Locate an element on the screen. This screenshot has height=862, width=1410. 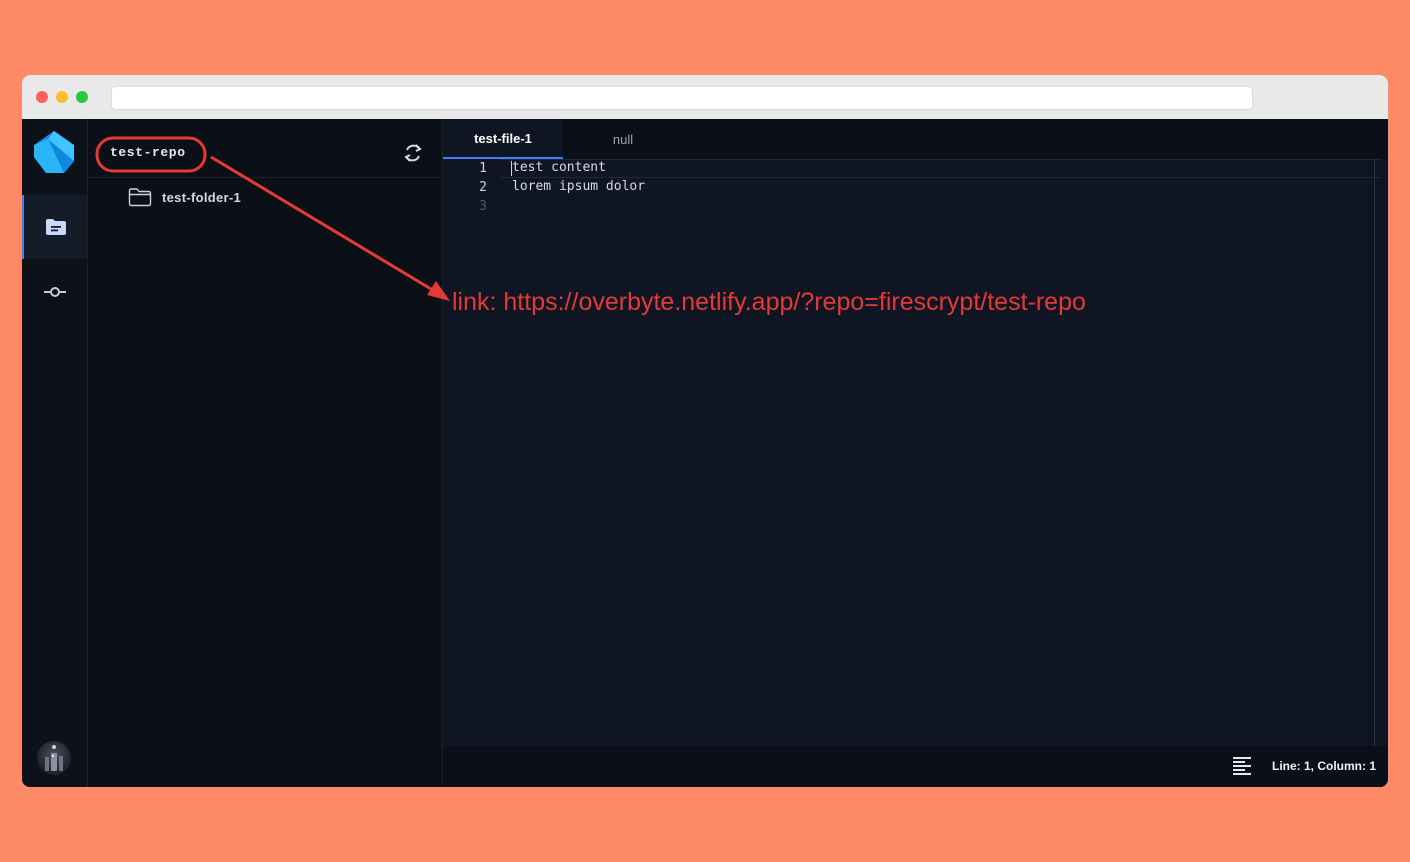
vertical-scrollbar is located at coordinates (1374, 452).